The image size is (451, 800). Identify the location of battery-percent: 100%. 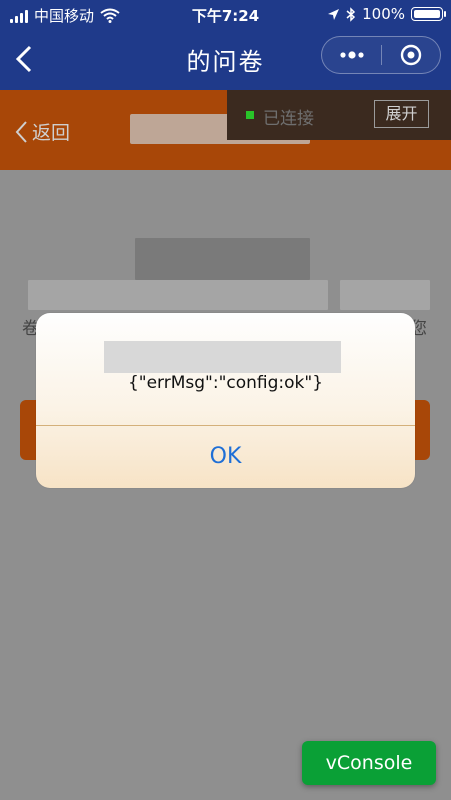
(383, 14).